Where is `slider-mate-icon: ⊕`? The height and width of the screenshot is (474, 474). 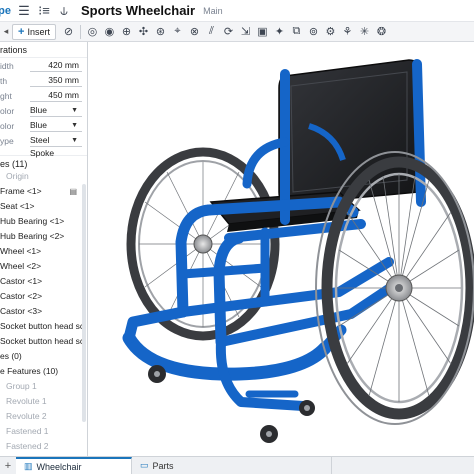
slider-mate-icon: ⊕ is located at coordinates (126, 32).